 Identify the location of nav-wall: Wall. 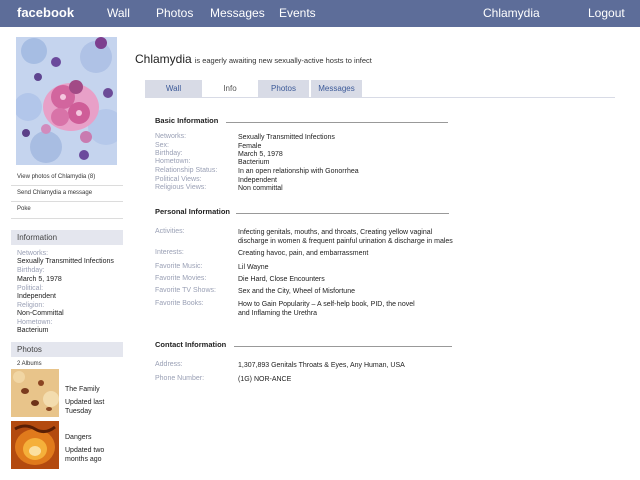
(118, 13).